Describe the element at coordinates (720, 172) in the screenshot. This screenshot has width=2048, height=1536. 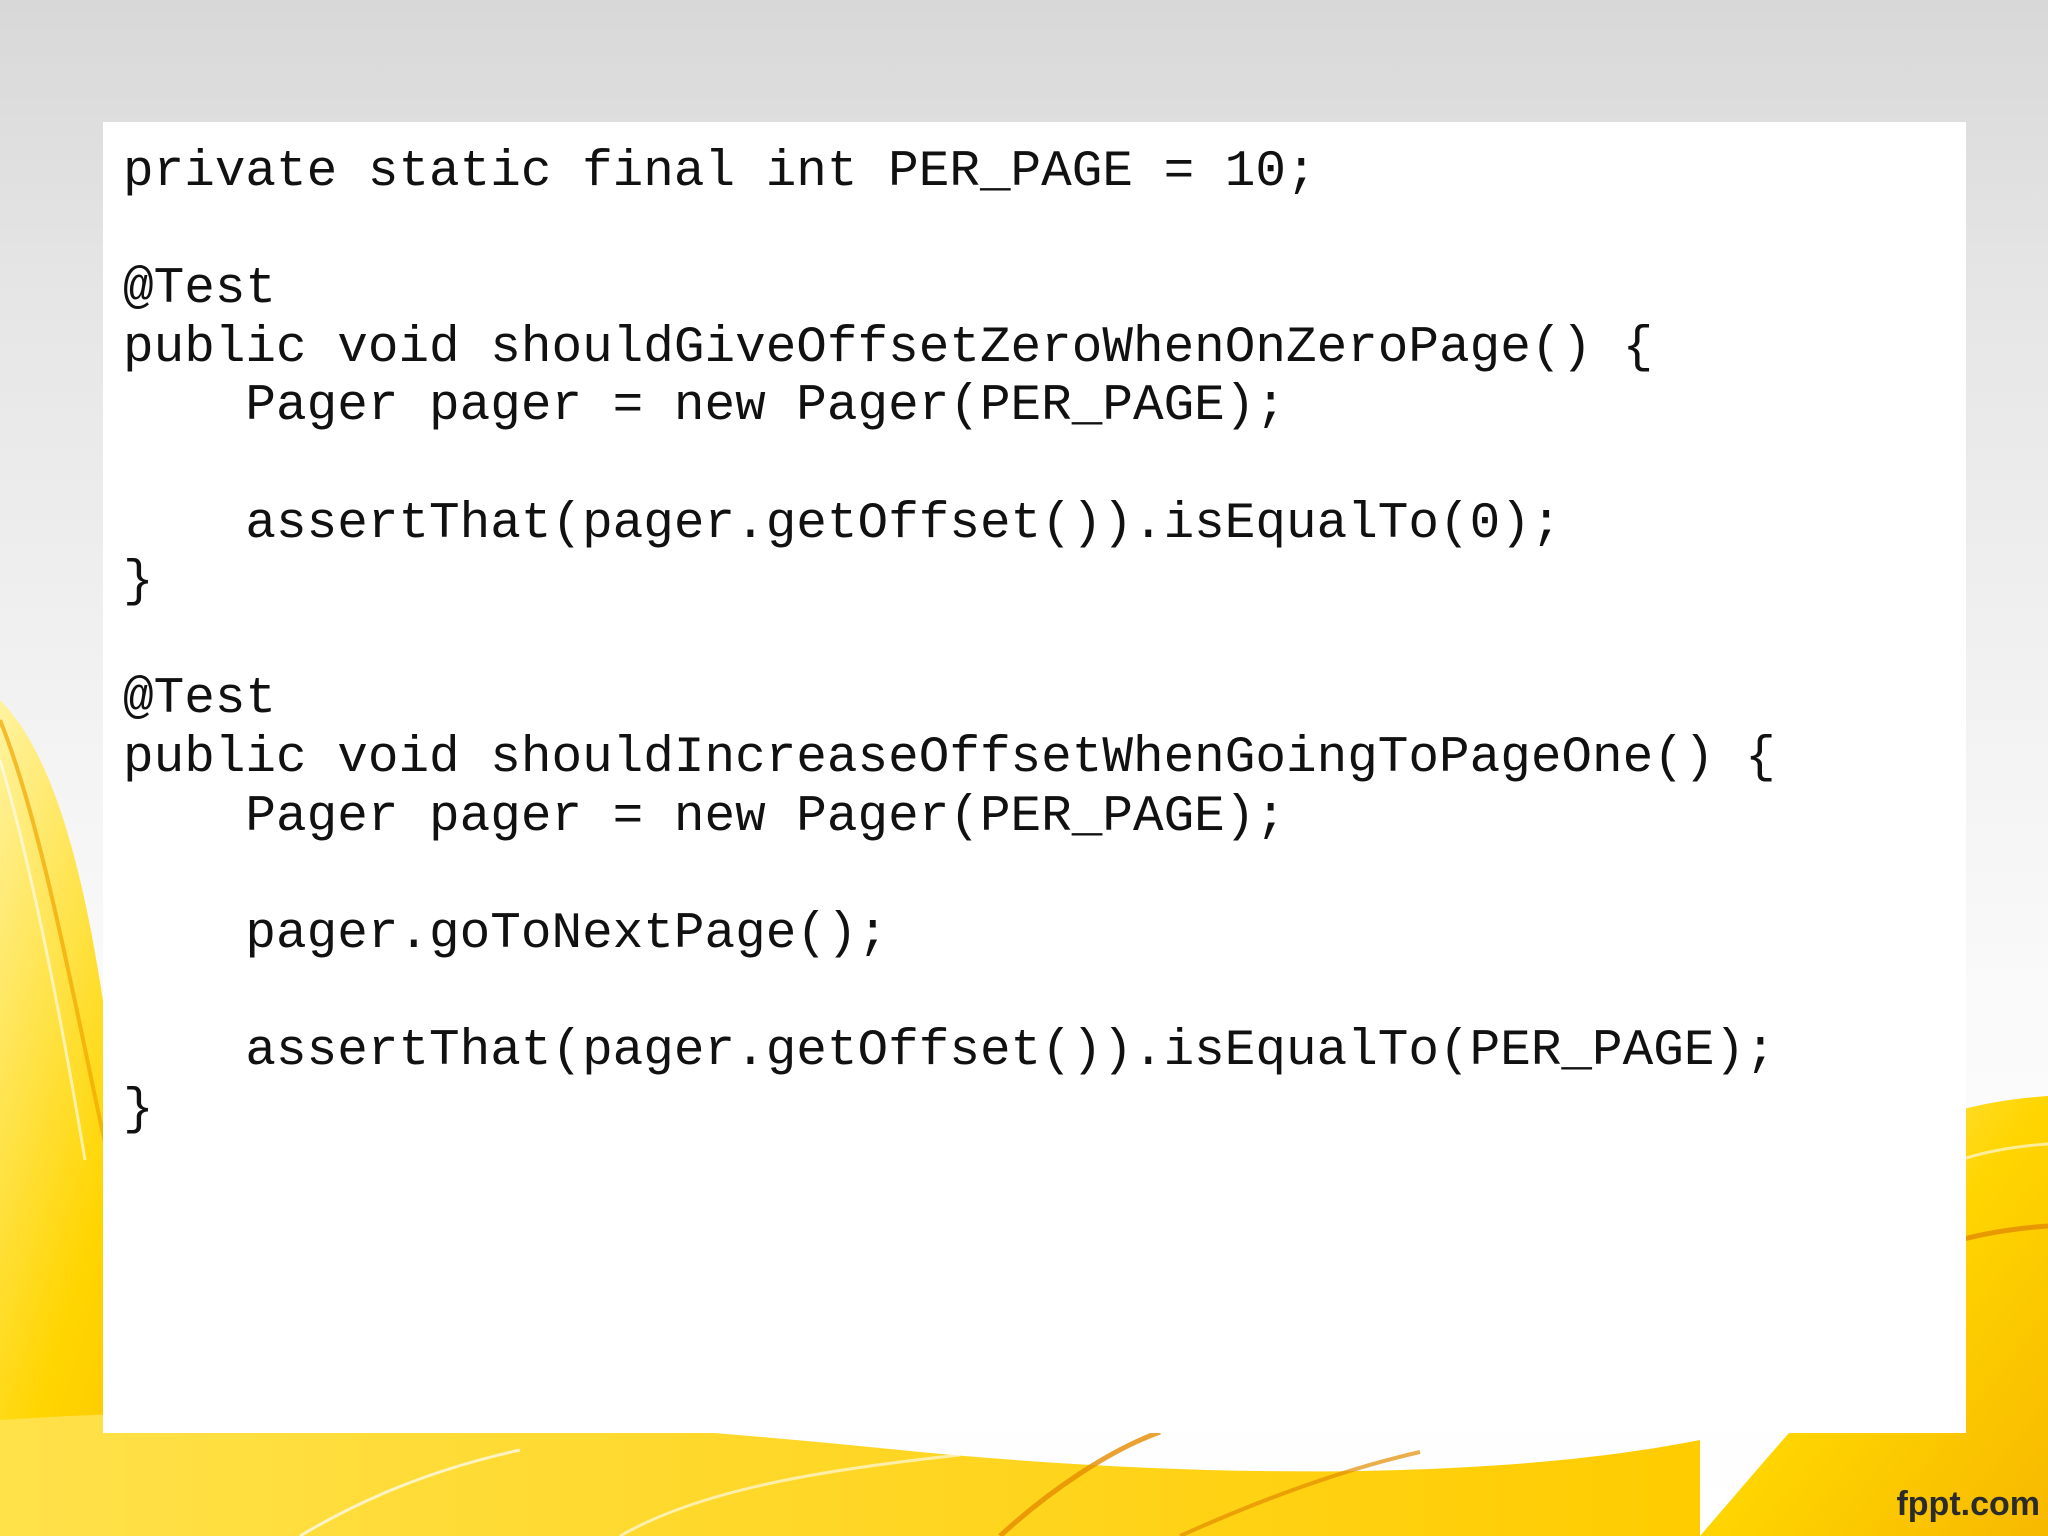
I see `code-line: private static final int PER_PAGE = 10;` at that location.